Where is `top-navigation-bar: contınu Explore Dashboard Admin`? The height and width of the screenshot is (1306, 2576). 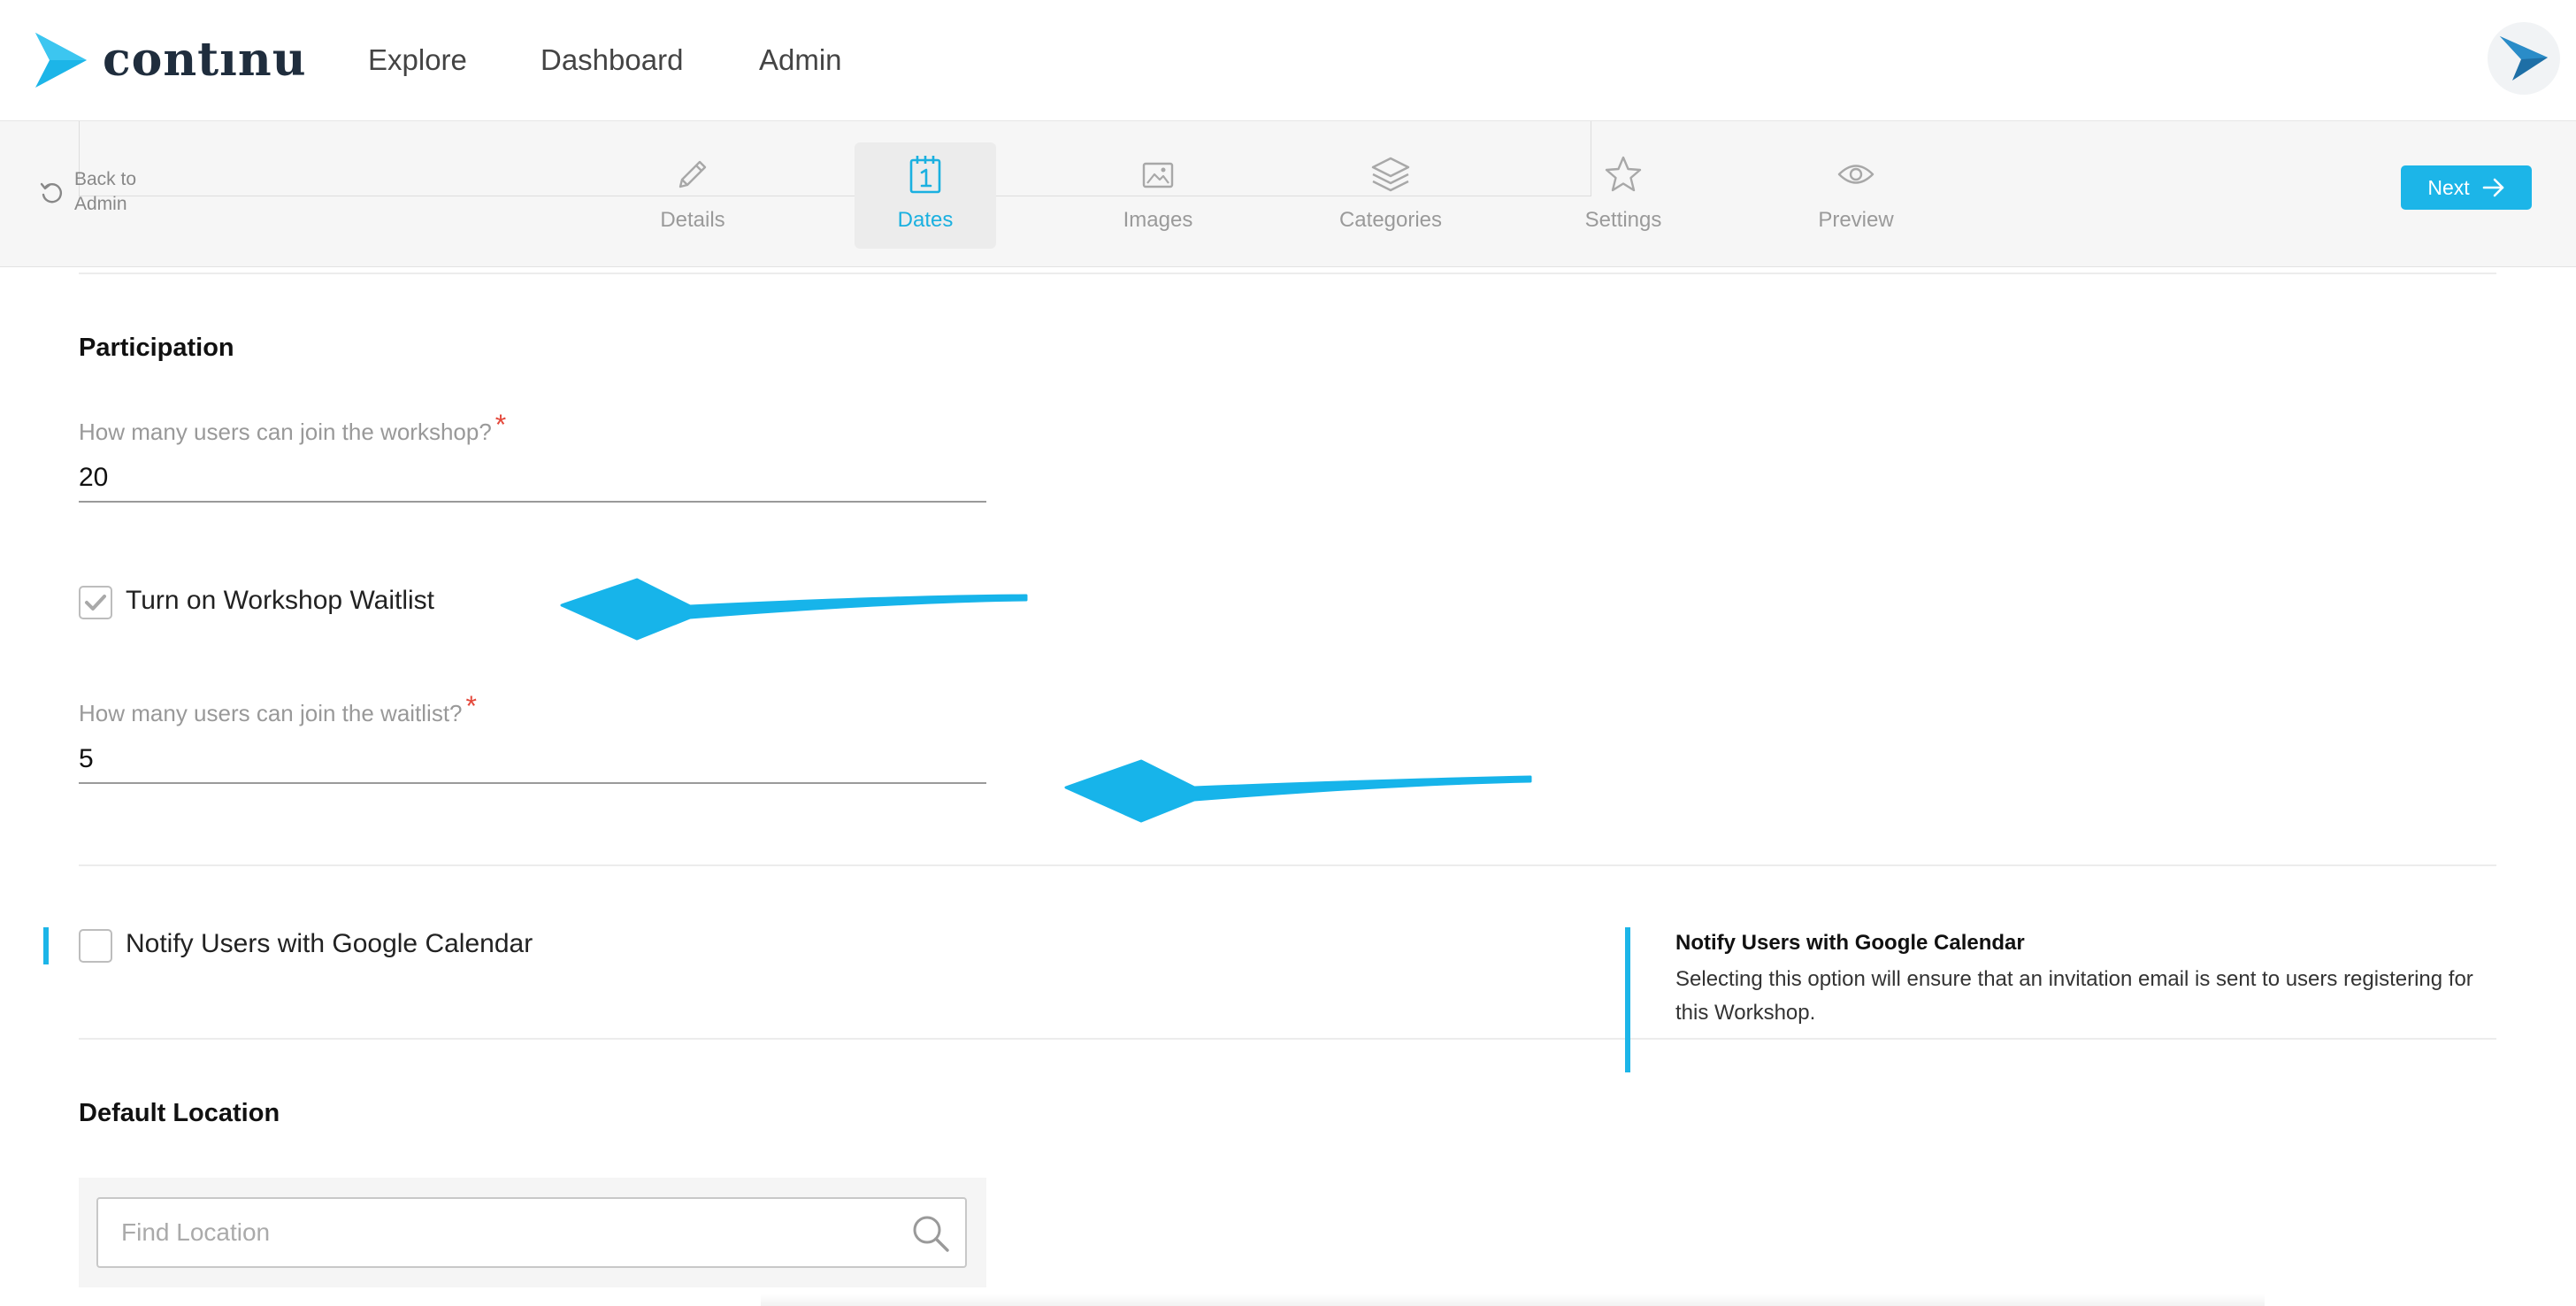 top-navigation-bar: contınu Explore Dashboard Admin is located at coordinates (1288, 60).